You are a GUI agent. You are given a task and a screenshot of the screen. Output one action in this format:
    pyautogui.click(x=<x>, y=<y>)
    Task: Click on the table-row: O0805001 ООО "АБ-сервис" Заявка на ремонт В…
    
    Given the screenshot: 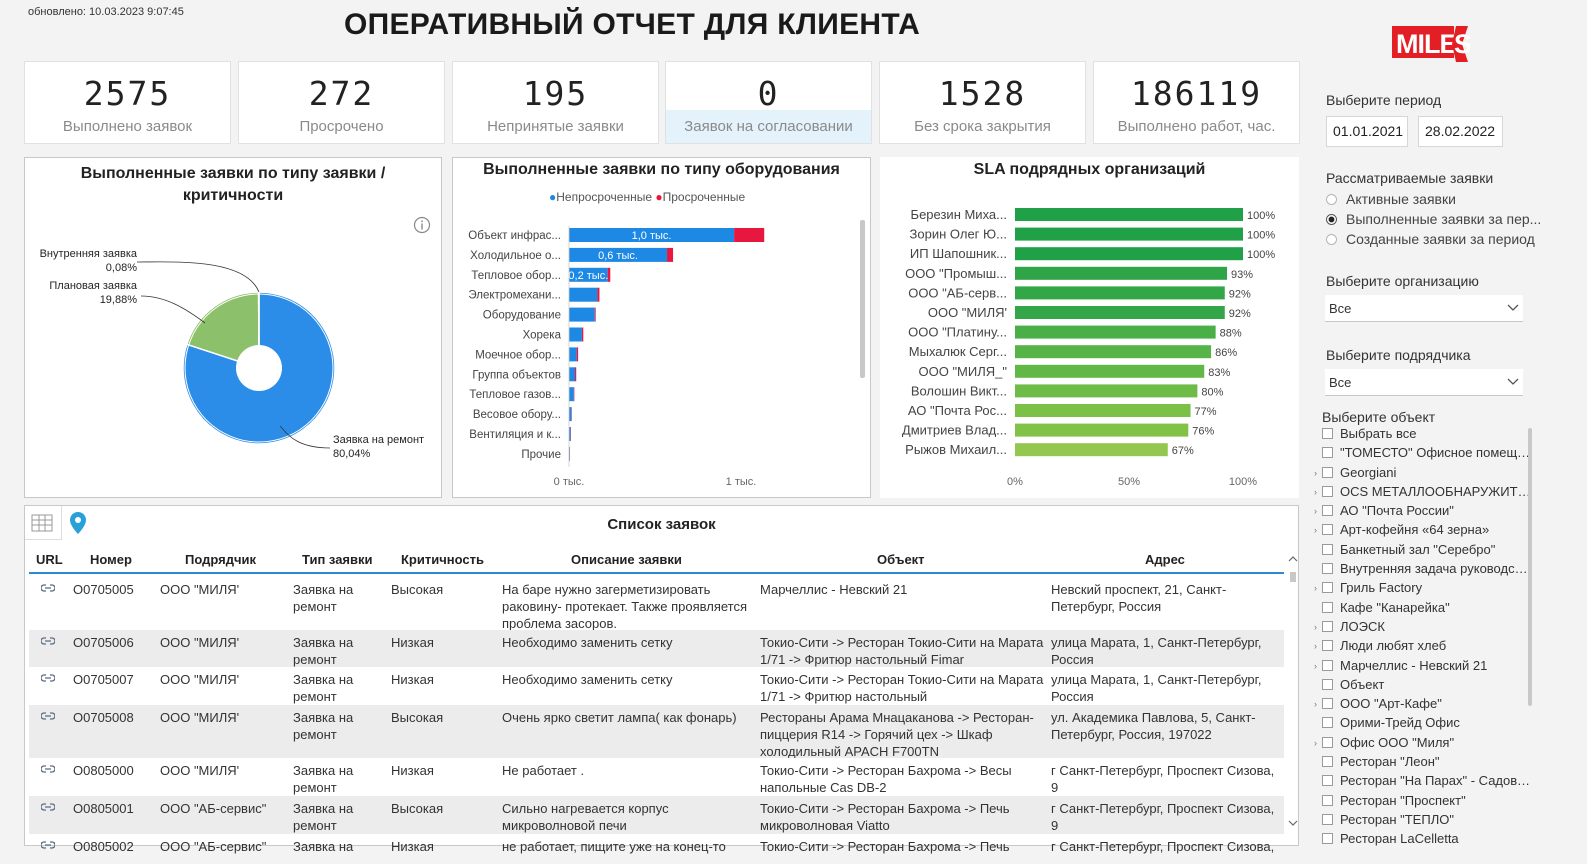 What is the action you would take?
    pyautogui.click(x=656, y=815)
    